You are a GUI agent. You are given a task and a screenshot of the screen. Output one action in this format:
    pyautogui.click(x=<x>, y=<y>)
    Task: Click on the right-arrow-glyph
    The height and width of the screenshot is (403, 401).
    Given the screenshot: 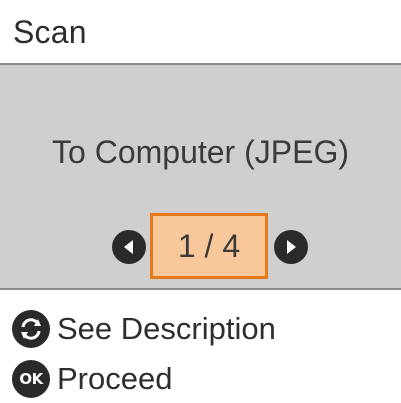 What is the action you would take?
    pyautogui.click(x=291, y=247)
    